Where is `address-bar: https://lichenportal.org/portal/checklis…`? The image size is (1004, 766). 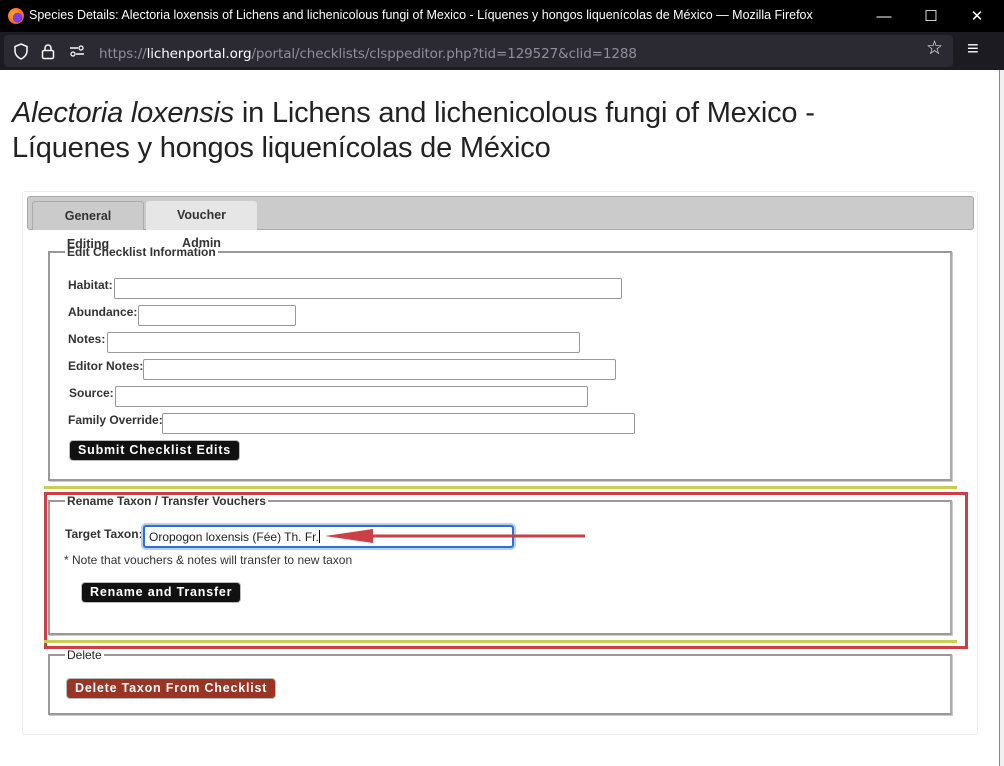
address-bar: https://lichenportal.org/portal/checklis… is located at coordinates (478, 51).